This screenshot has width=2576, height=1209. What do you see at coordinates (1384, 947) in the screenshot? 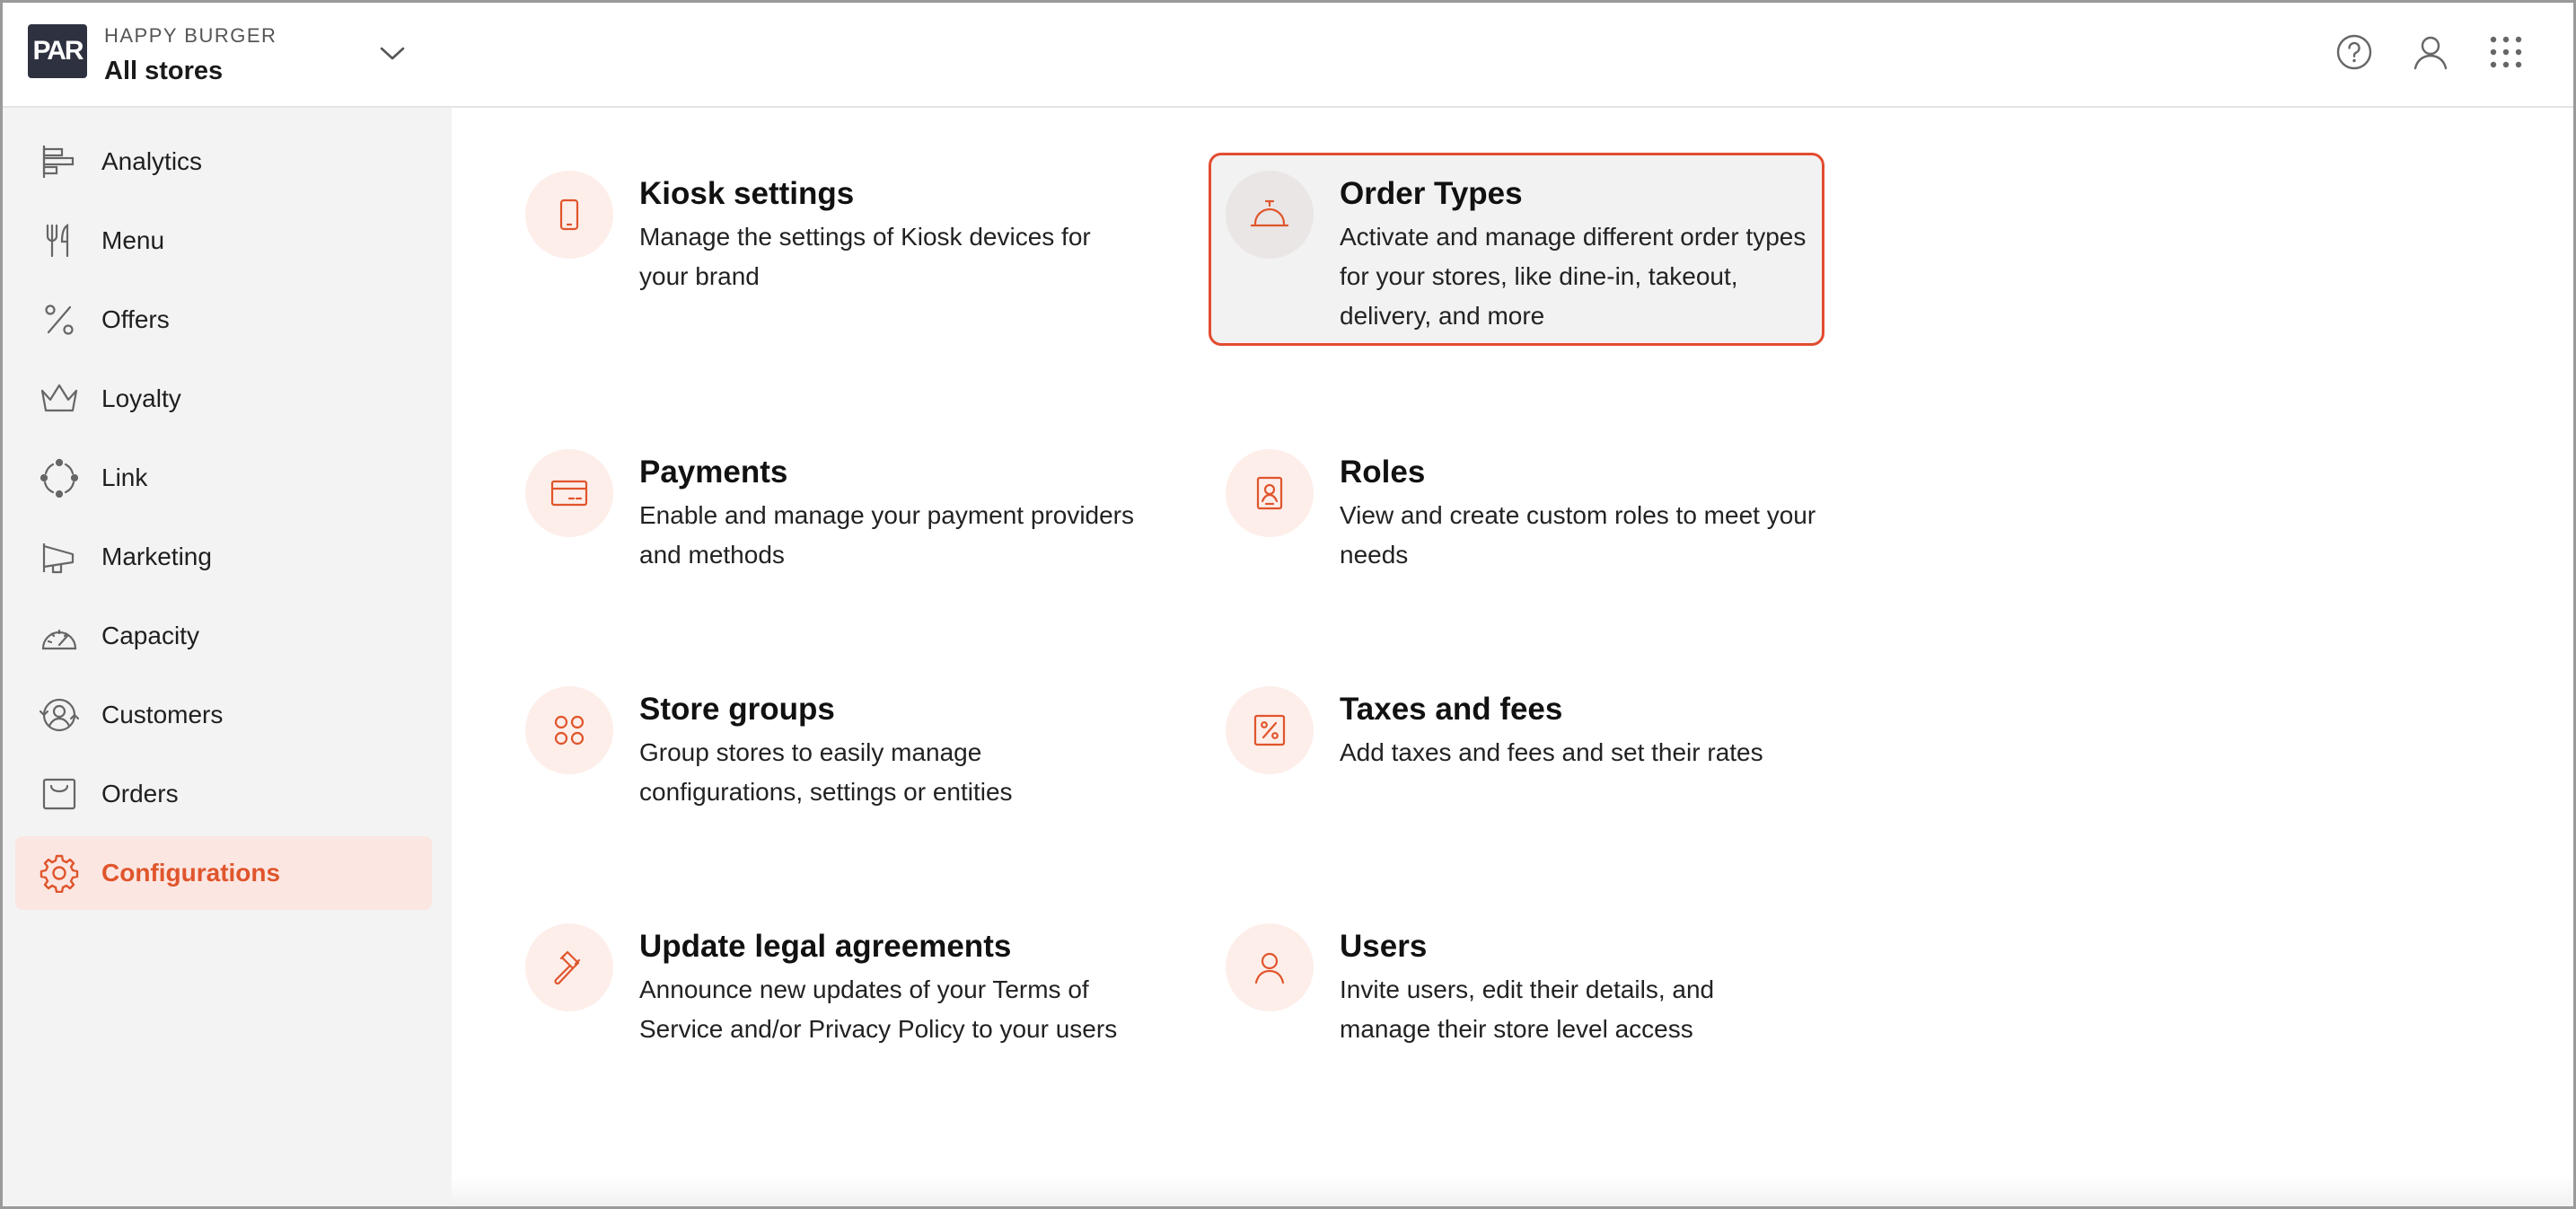
I see `card-title: Users` at bounding box center [1384, 947].